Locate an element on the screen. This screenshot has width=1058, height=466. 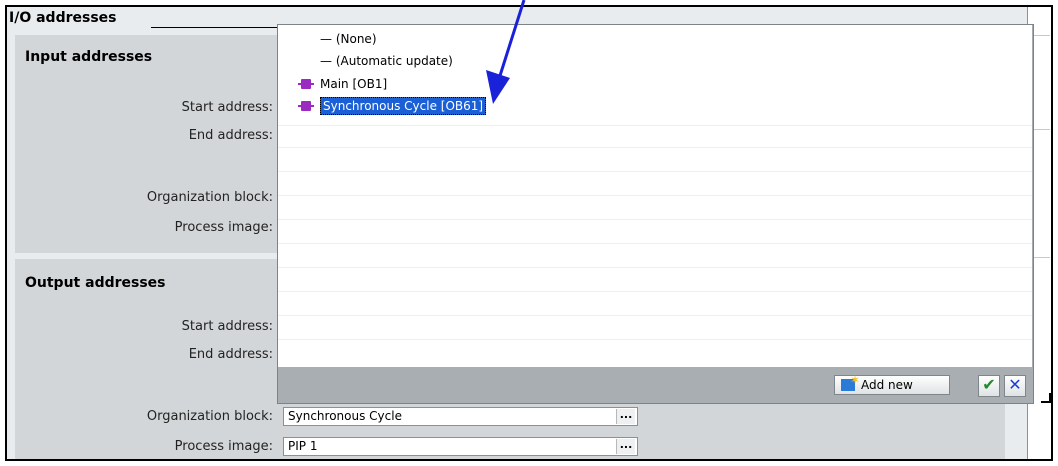
input-start-address-label: Start address: is located at coordinates (227, 107).